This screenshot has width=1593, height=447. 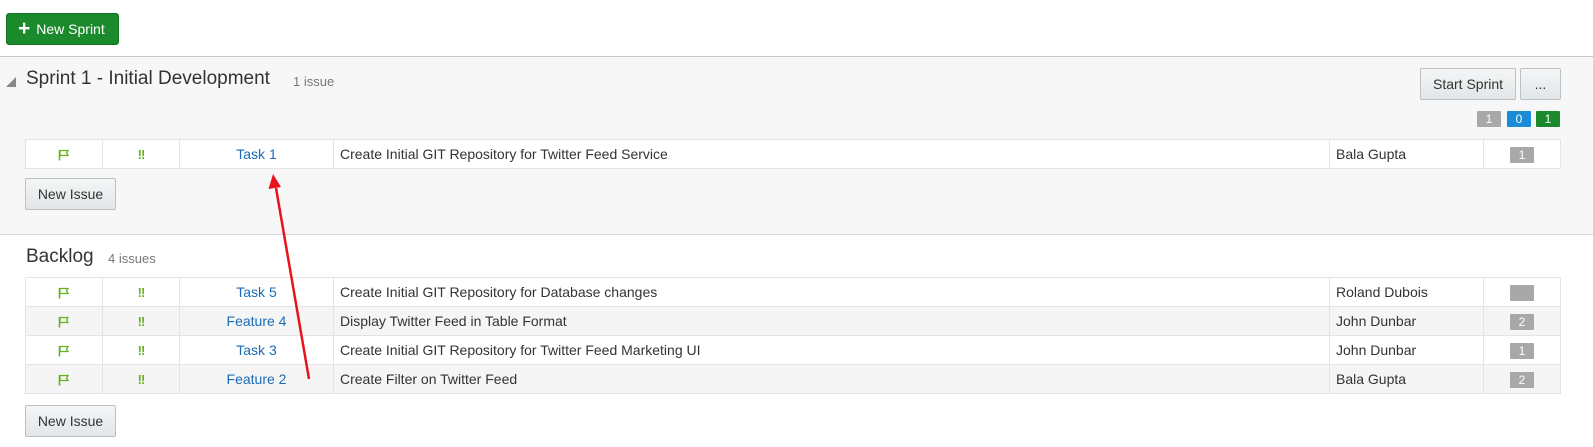 What do you see at coordinates (831, 321) in the screenshot?
I see `issue-summary: Display Twitter Feed in Table Format` at bounding box center [831, 321].